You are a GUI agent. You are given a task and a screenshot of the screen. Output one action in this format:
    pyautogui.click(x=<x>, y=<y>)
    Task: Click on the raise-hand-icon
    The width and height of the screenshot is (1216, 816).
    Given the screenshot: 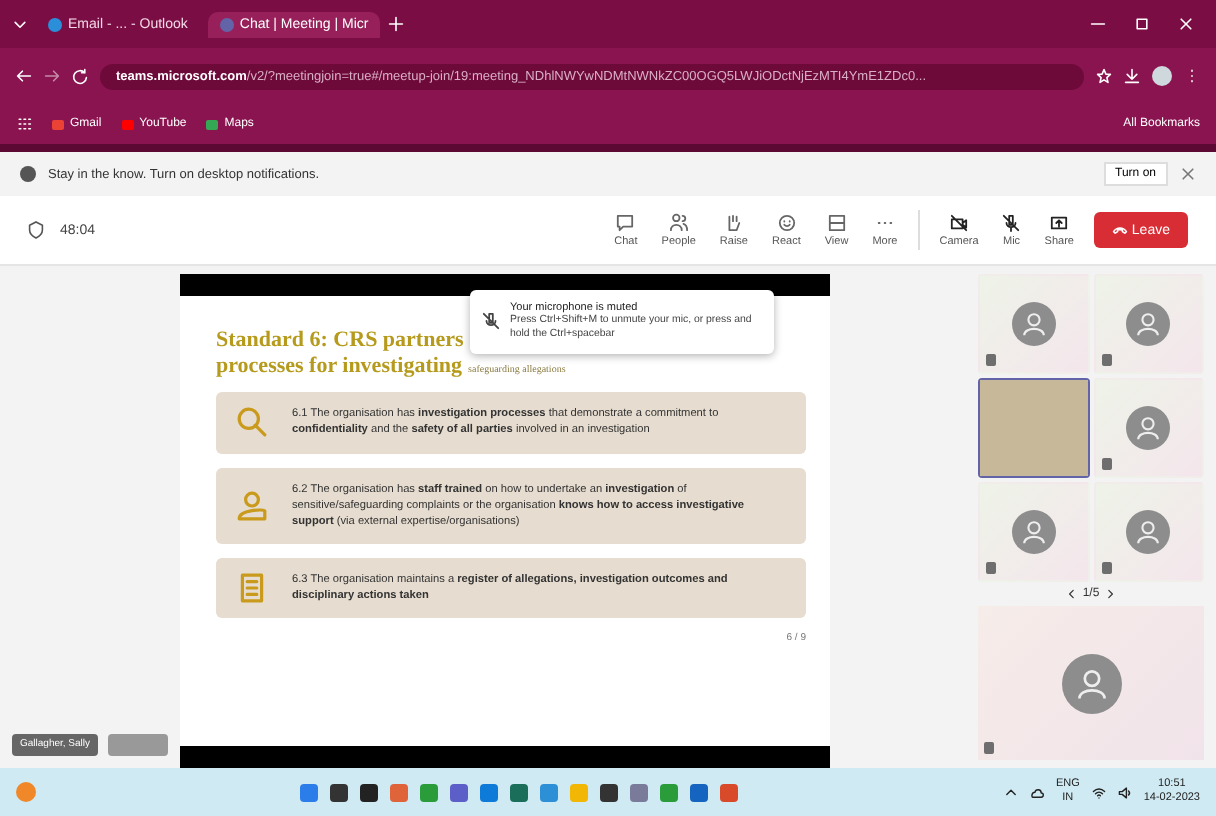 What is the action you would take?
    pyautogui.click(x=733, y=222)
    